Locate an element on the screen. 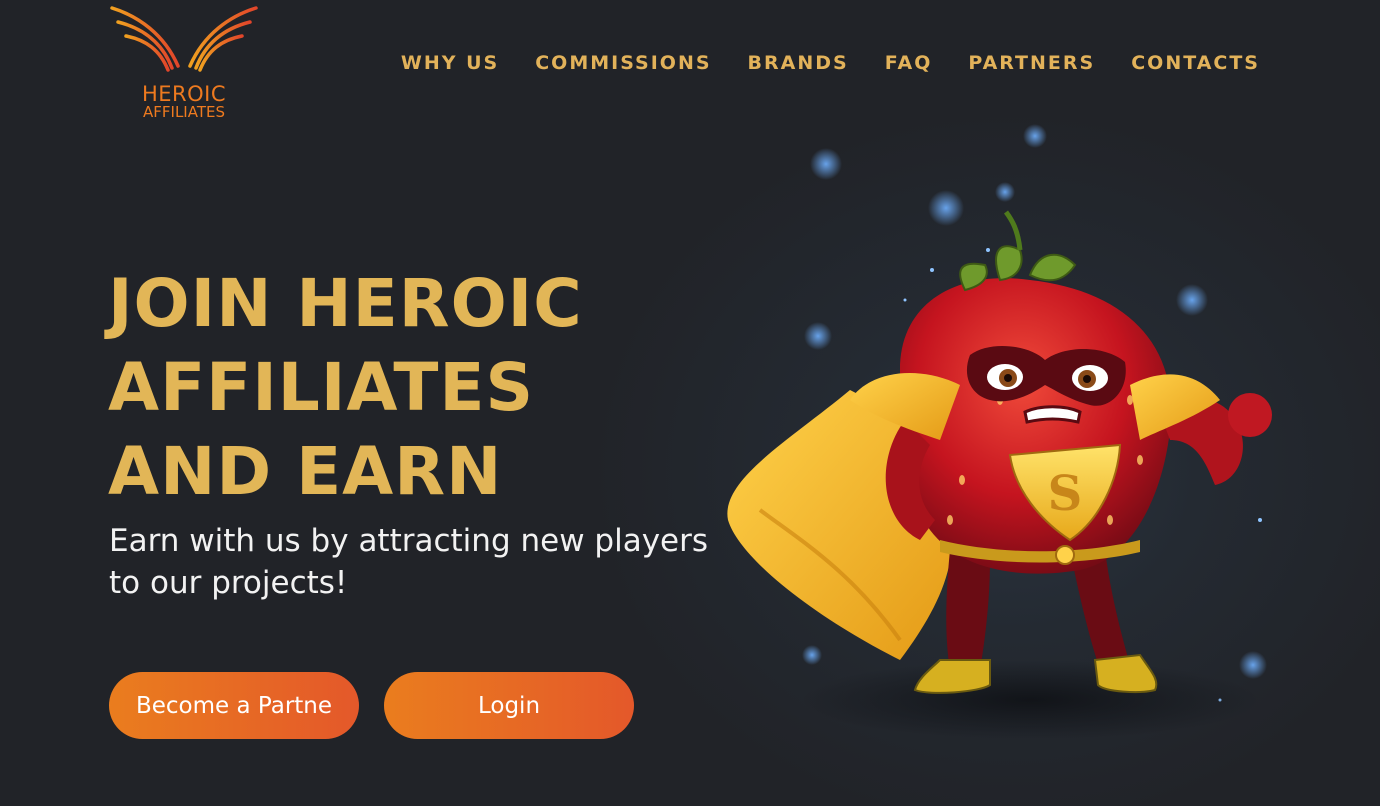 The image size is (1380, 806). headline-line: AFFILIATES is located at coordinates (321, 387).